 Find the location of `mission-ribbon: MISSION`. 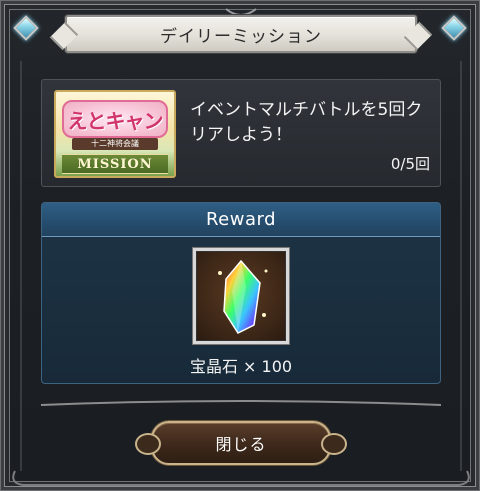

mission-ribbon: MISSION is located at coordinates (115, 164).